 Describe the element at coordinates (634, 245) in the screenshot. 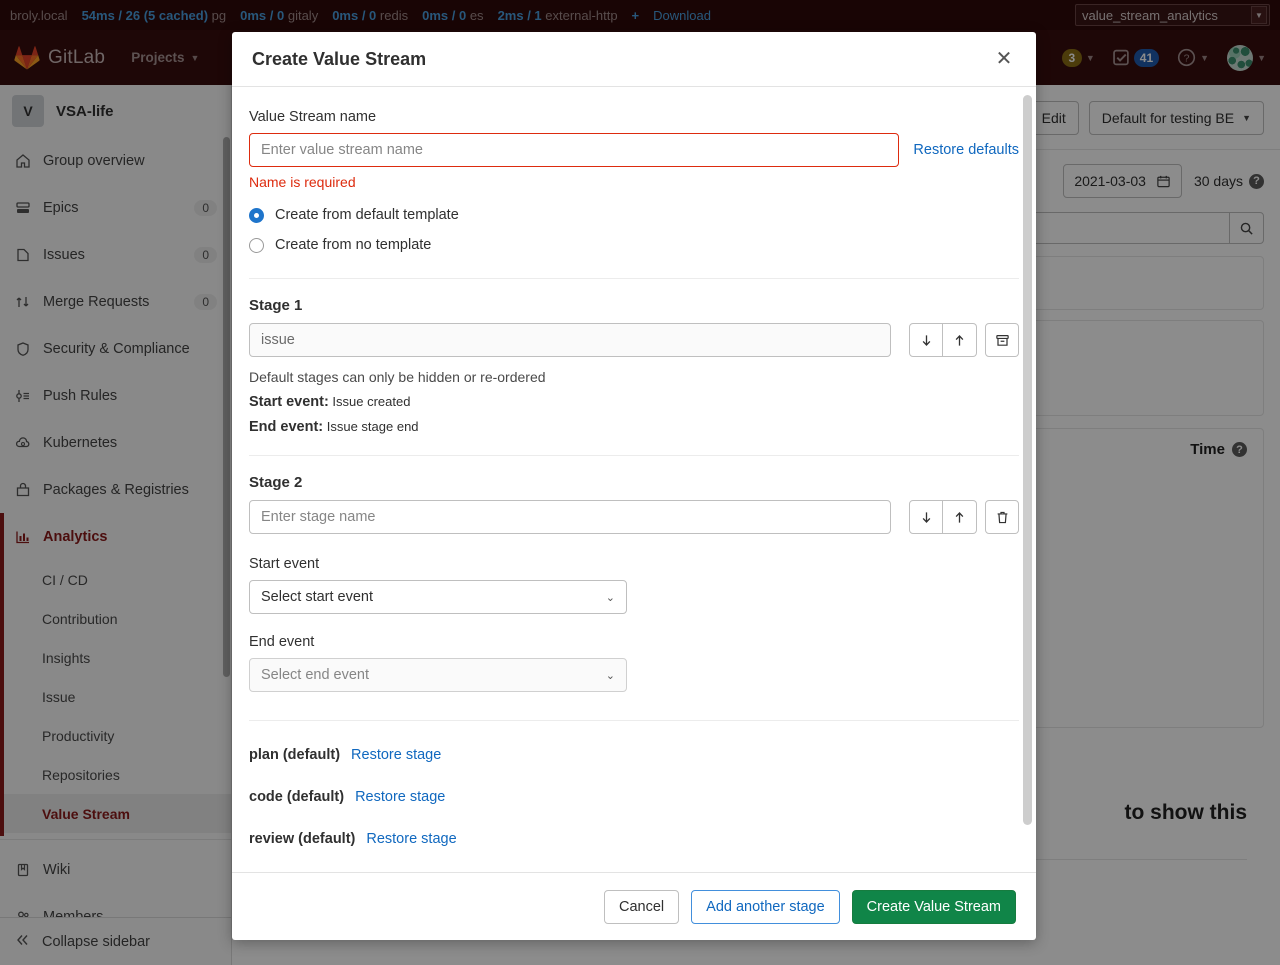

I see `radio-no-template: Create from no template` at that location.